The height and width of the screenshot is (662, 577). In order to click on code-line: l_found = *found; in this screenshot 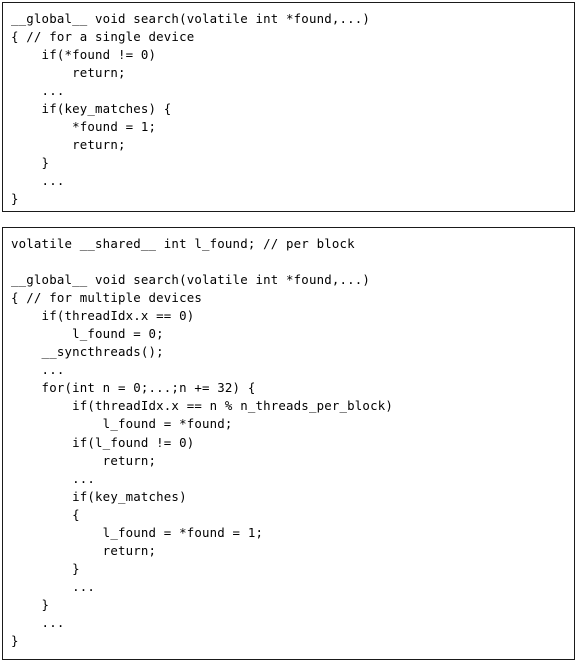, I will do `click(122, 424)`.